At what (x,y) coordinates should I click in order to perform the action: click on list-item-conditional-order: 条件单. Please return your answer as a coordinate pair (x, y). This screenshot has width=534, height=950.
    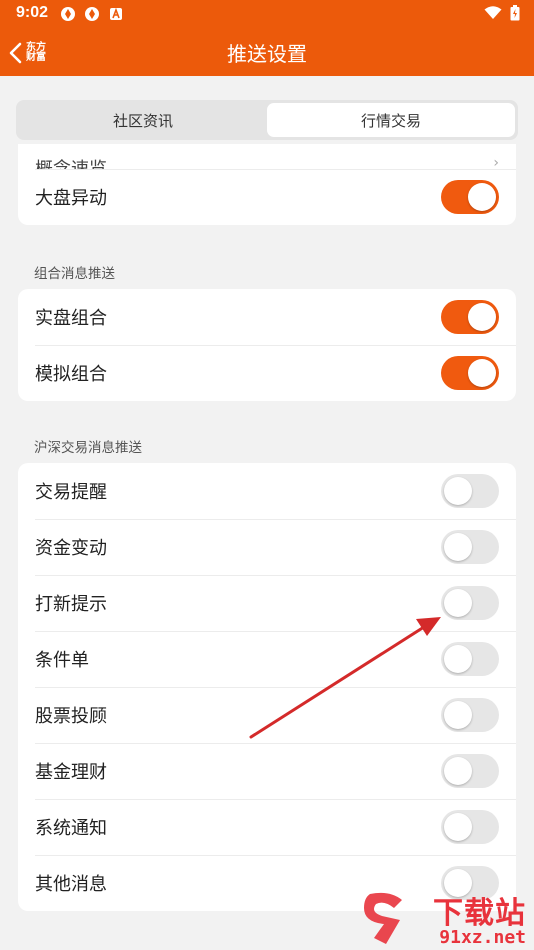
    Looking at the image, I should click on (267, 659).